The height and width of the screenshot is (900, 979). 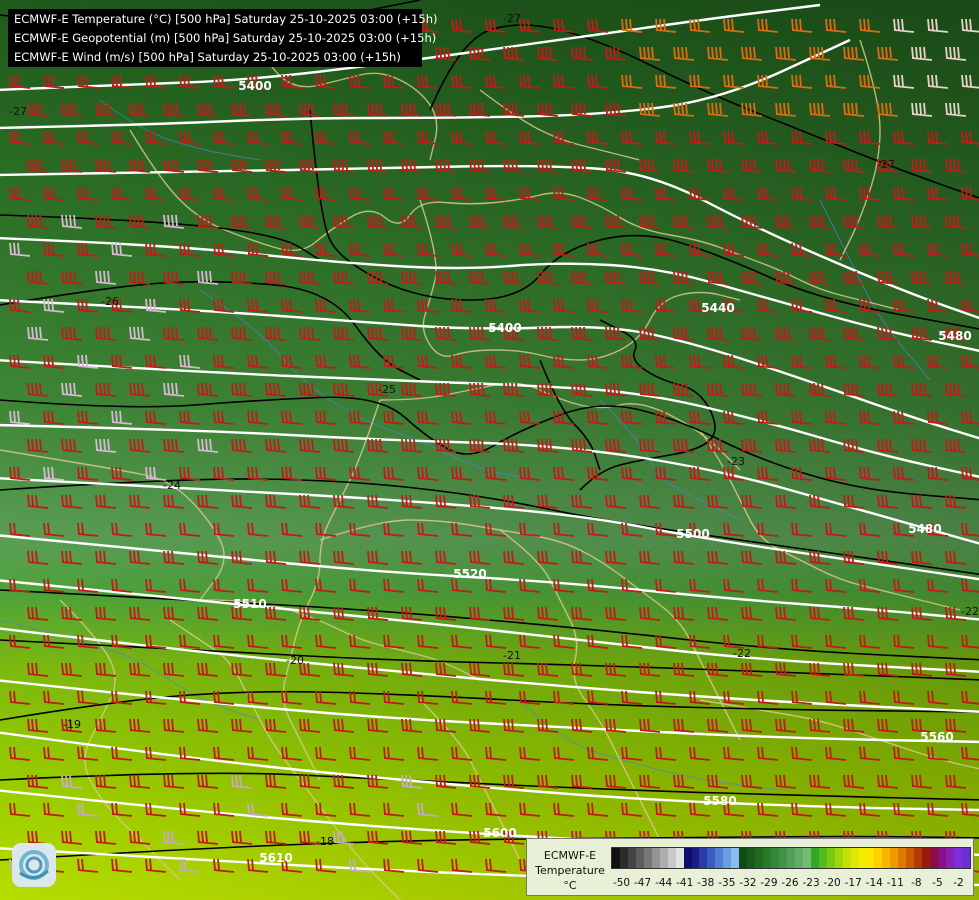 What do you see at coordinates (664, 883) in the screenshot?
I see `legend-tick-2: -44` at bounding box center [664, 883].